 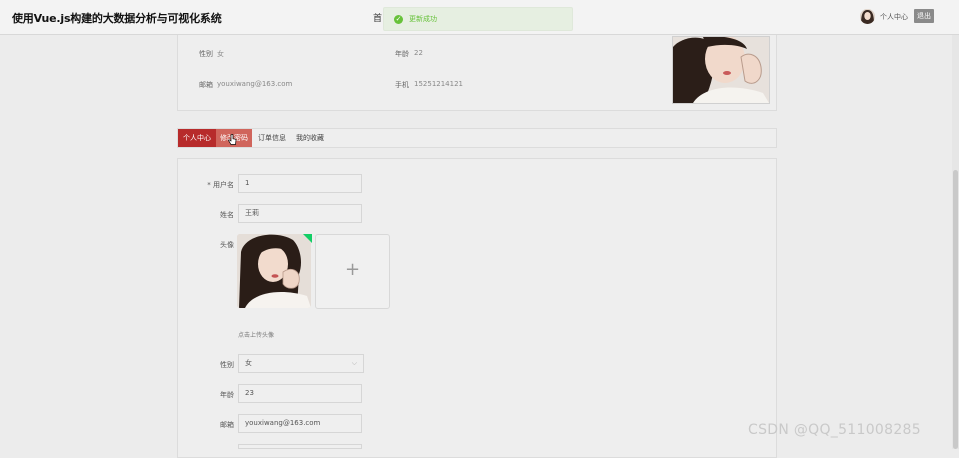 I want to click on profile-tabs: 个人中心 修改密码 订单信息 我的收藏, so click(x=477, y=138).